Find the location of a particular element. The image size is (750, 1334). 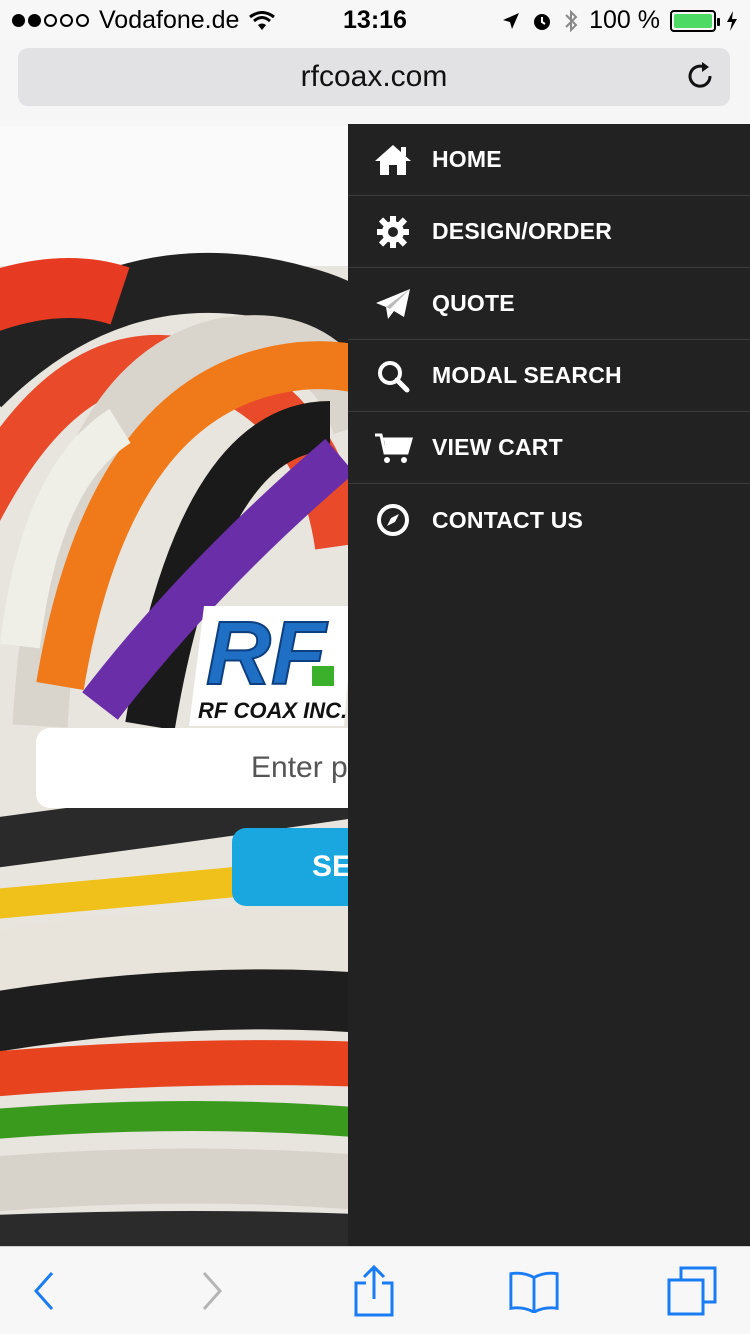

search-placeholder: Enter p is located at coordinates (299, 767).